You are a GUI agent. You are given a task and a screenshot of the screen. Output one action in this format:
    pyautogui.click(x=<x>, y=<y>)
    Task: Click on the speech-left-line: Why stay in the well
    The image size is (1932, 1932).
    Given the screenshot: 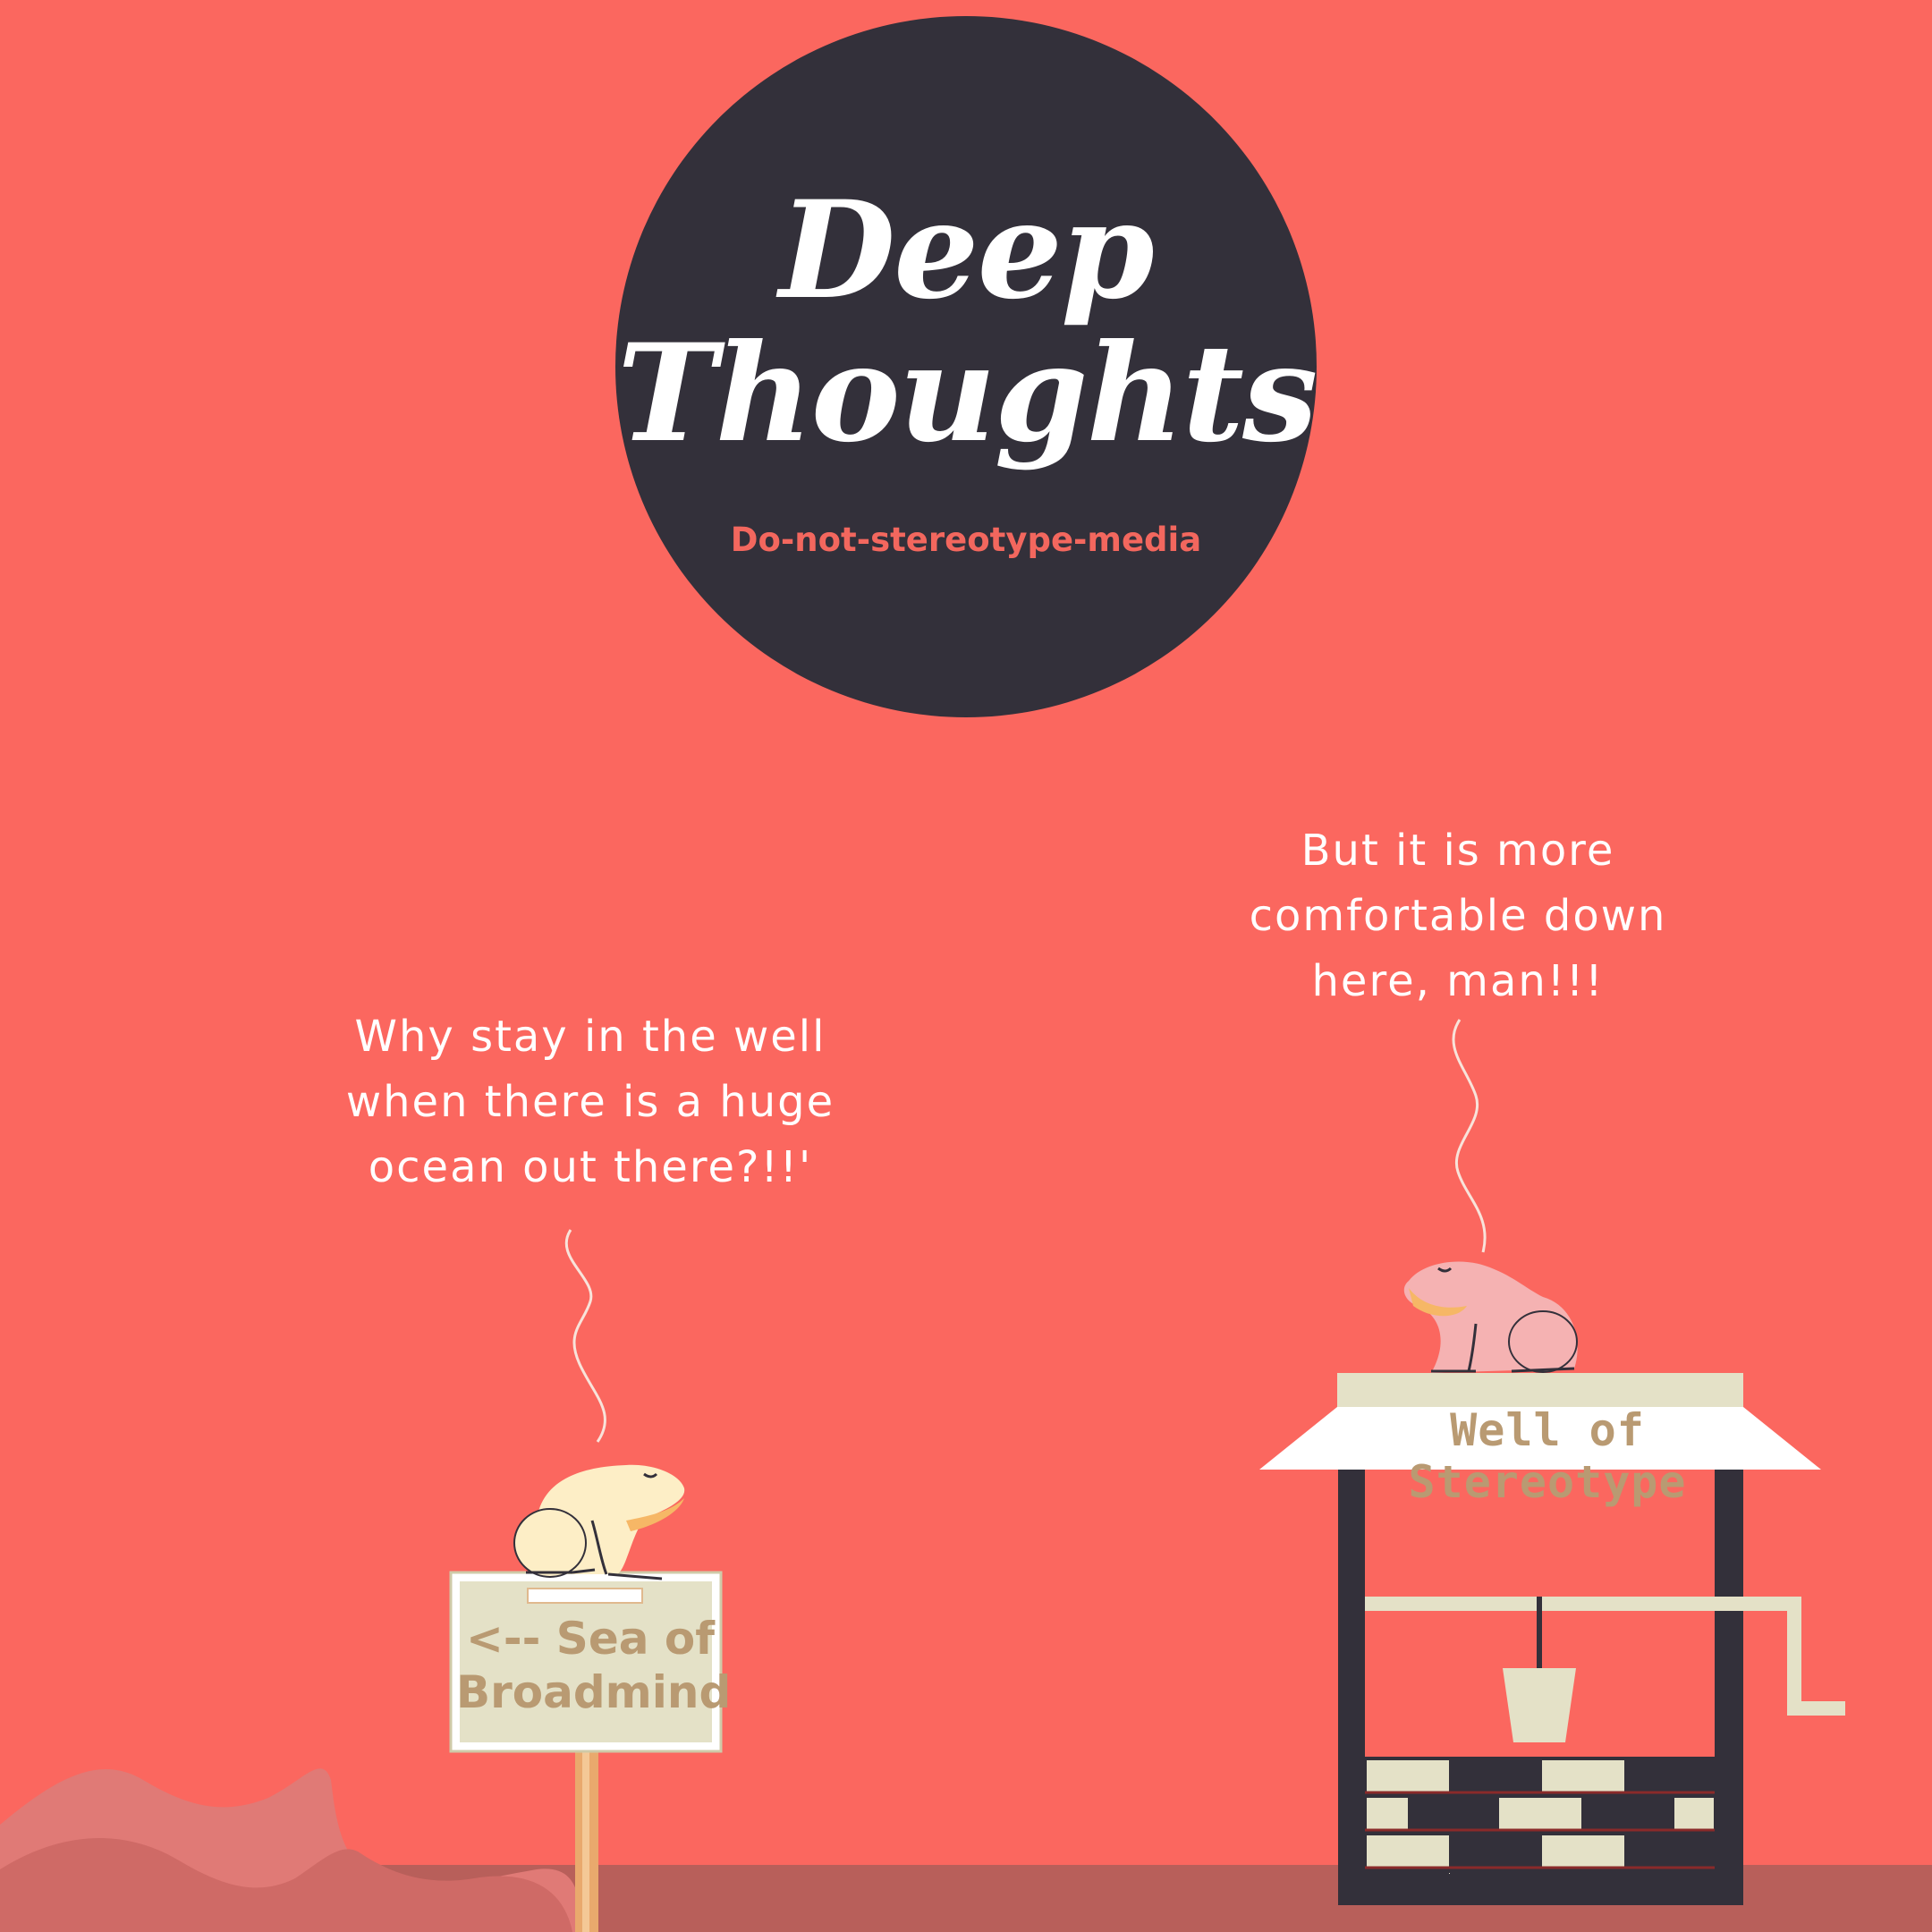 What is the action you would take?
    pyautogui.click(x=590, y=1037)
    